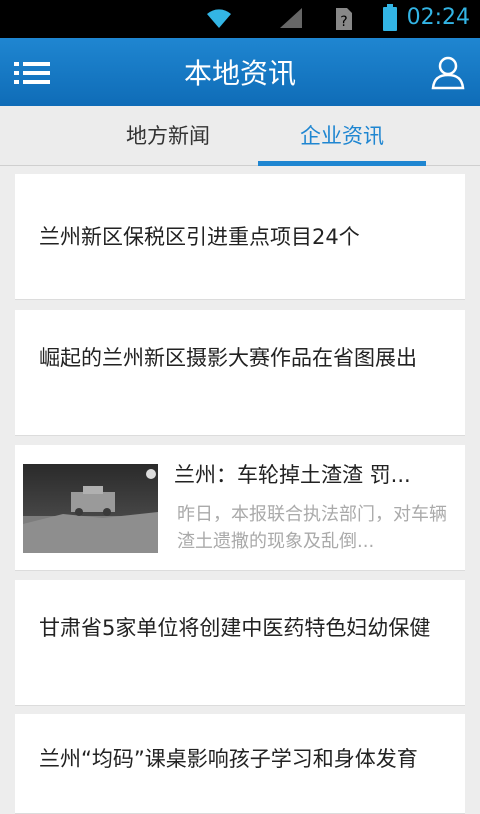 This screenshot has width=480, height=814. I want to click on news-thumbnail, so click(90, 508).